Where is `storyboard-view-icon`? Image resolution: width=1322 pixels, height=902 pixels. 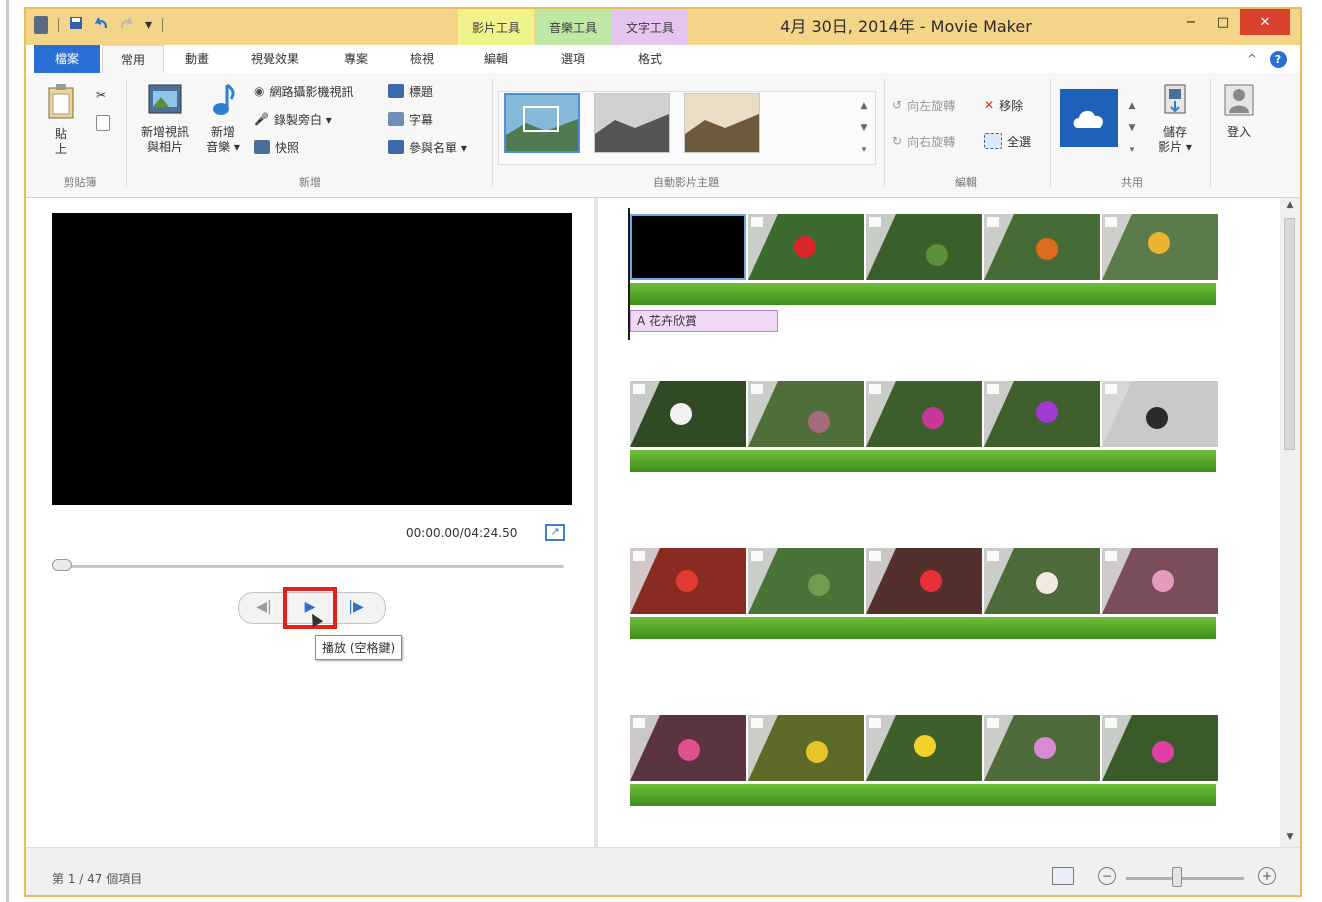 storyboard-view-icon is located at coordinates (1063, 876).